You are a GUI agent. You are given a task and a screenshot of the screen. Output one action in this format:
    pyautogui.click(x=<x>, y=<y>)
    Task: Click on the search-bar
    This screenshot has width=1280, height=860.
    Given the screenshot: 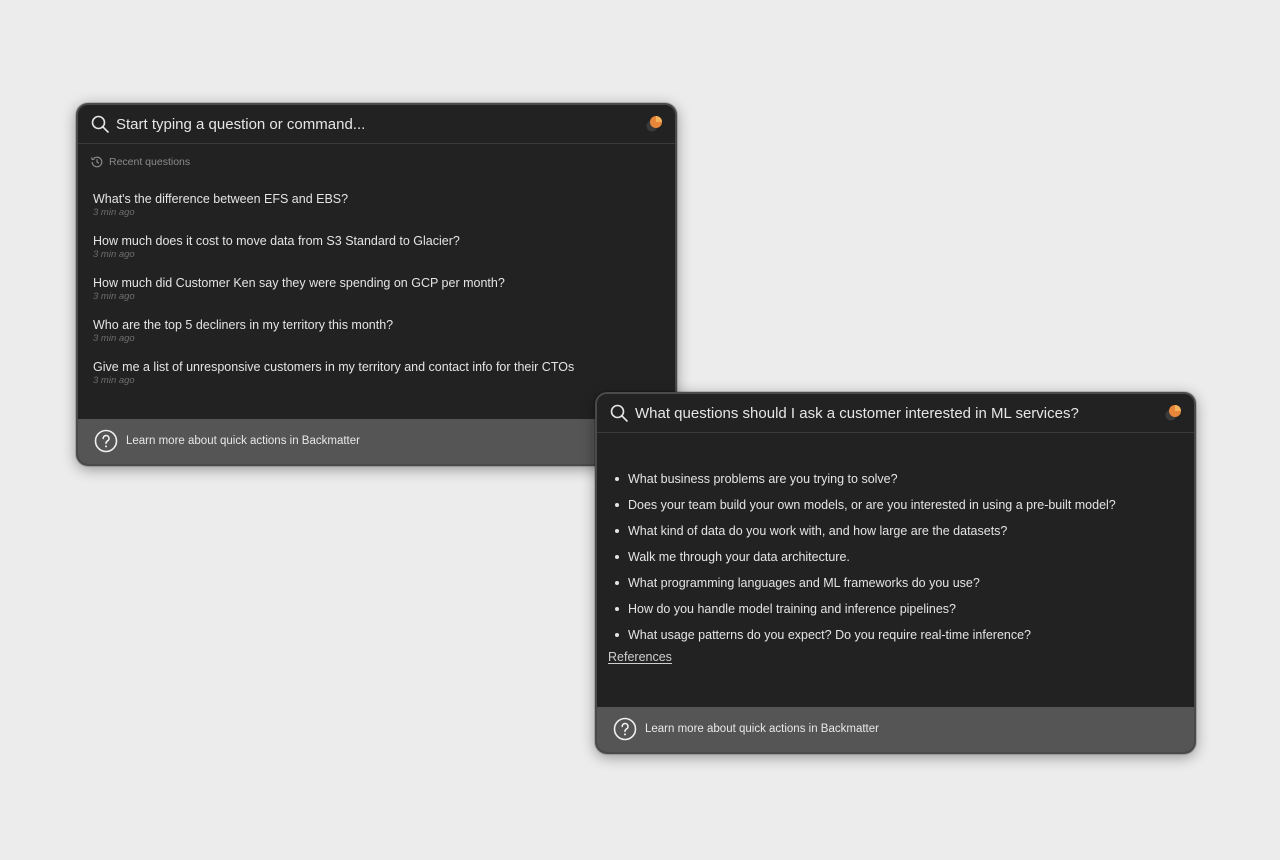 What is the action you would take?
    pyautogui.click(x=376, y=124)
    